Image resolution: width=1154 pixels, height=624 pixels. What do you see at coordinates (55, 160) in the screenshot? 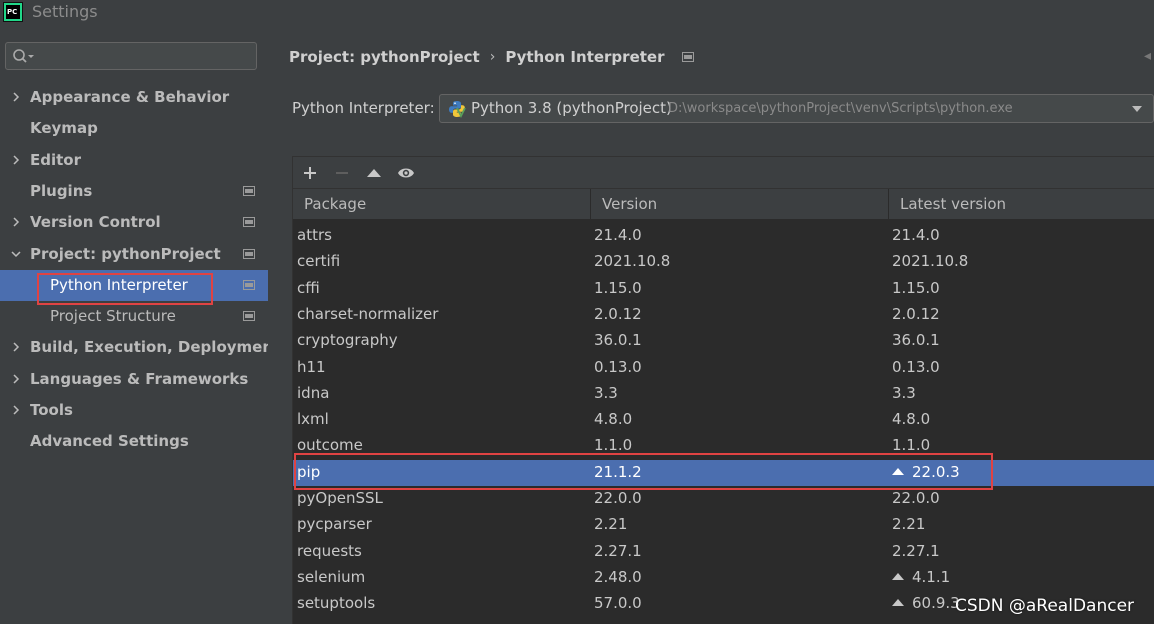
I see `sidebar-item-label: Editor` at bounding box center [55, 160].